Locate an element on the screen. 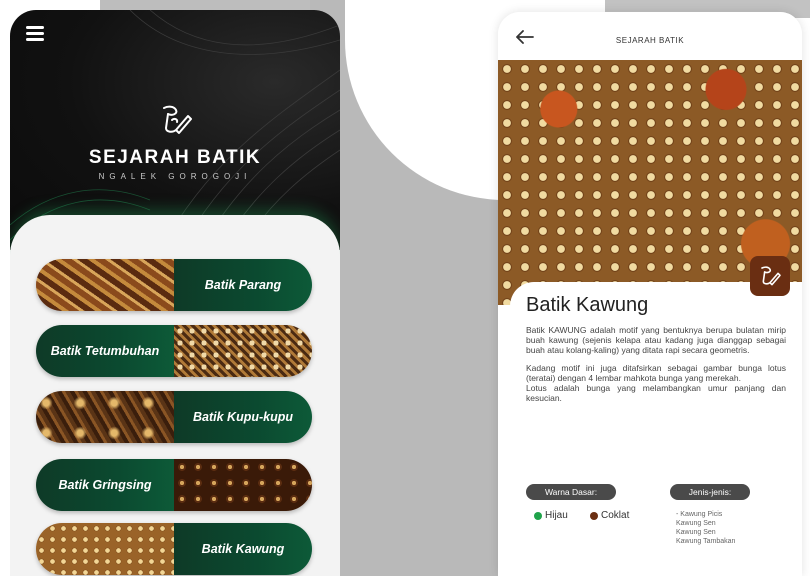 Image resolution: width=810 pixels, height=576 pixels. color-name: Coklat is located at coordinates (615, 515).